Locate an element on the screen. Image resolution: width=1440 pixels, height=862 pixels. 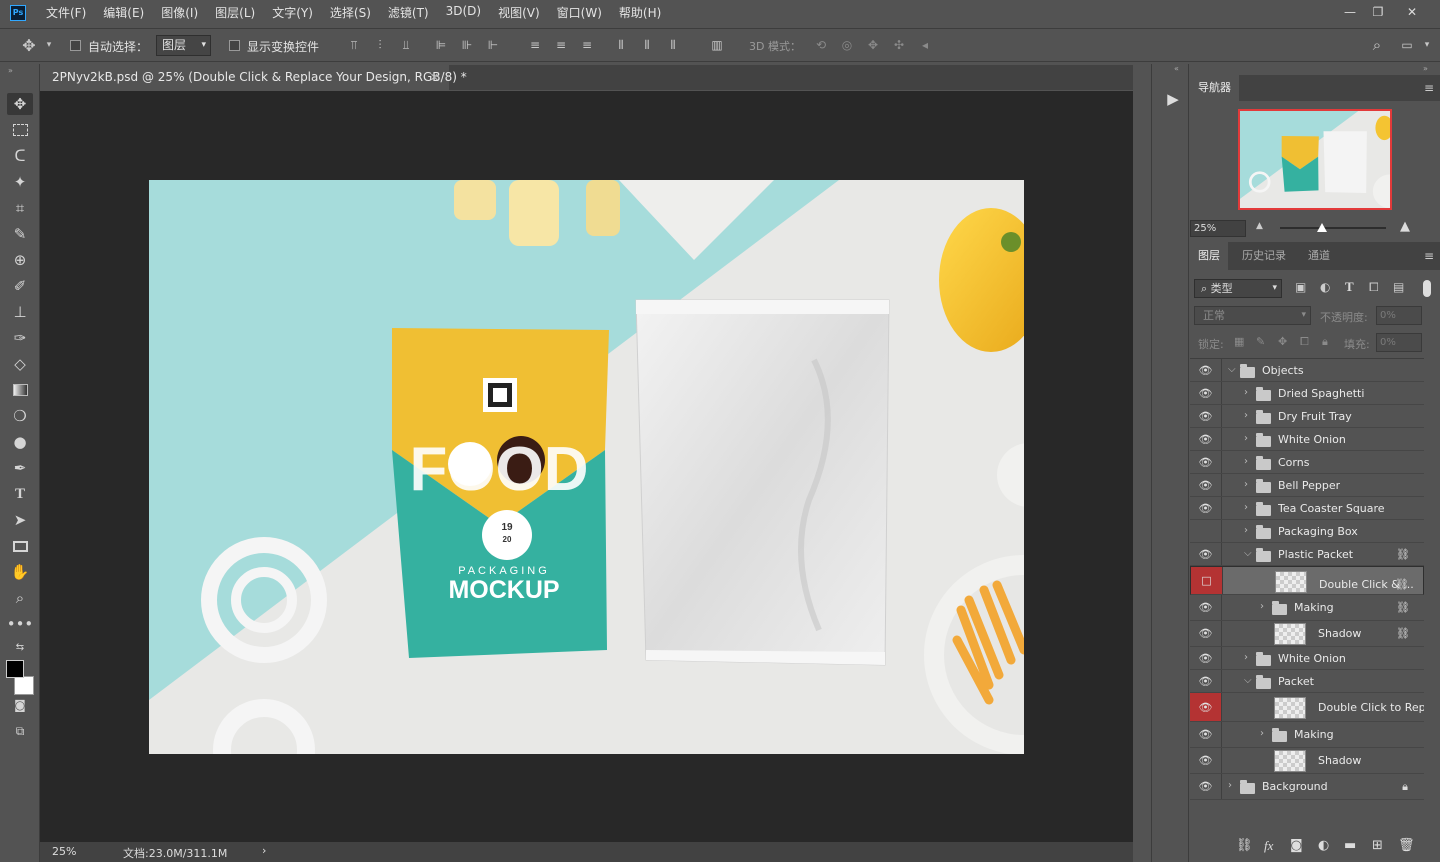
layer-row: 👁︎ Shadow ⛓ is located at coordinates (1307, 634).